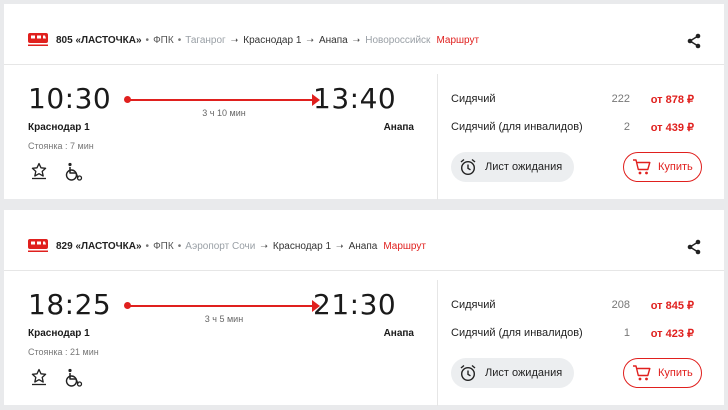 This screenshot has width=728, height=410. I want to click on seat-count: 1, so click(626, 333).